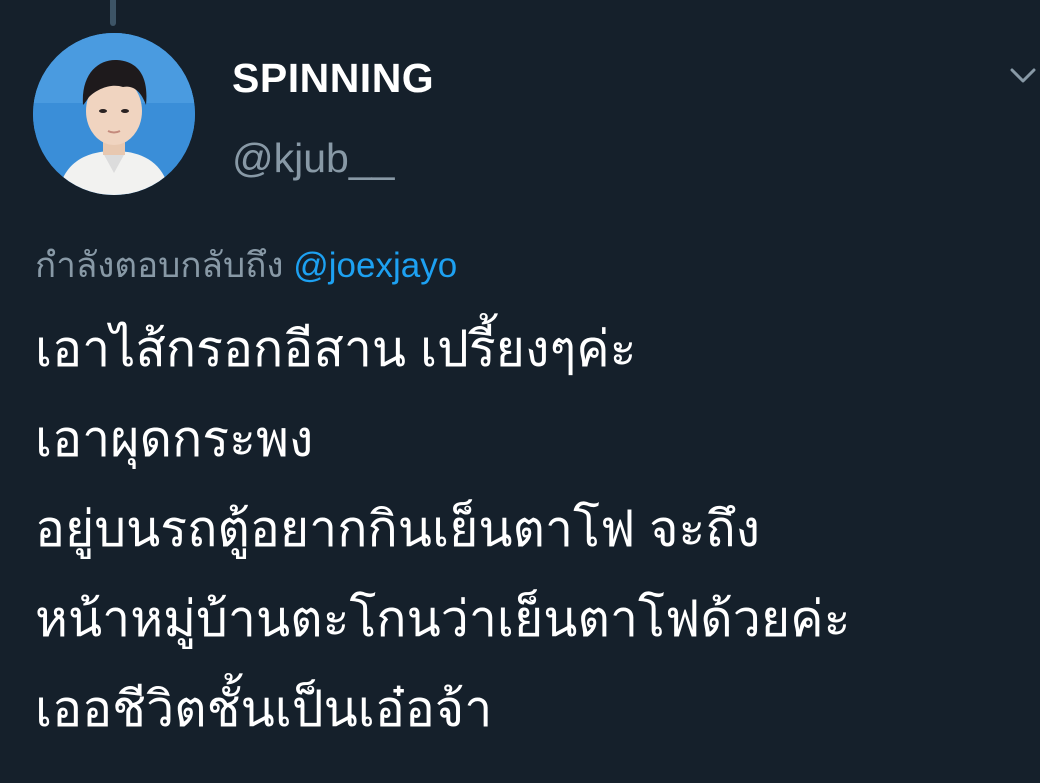 The image size is (1040, 783). Describe the element at coordinates (159, 265) in the screenshot. I see `reply-prefix: กำลังตอบกลับถึง` at that location.